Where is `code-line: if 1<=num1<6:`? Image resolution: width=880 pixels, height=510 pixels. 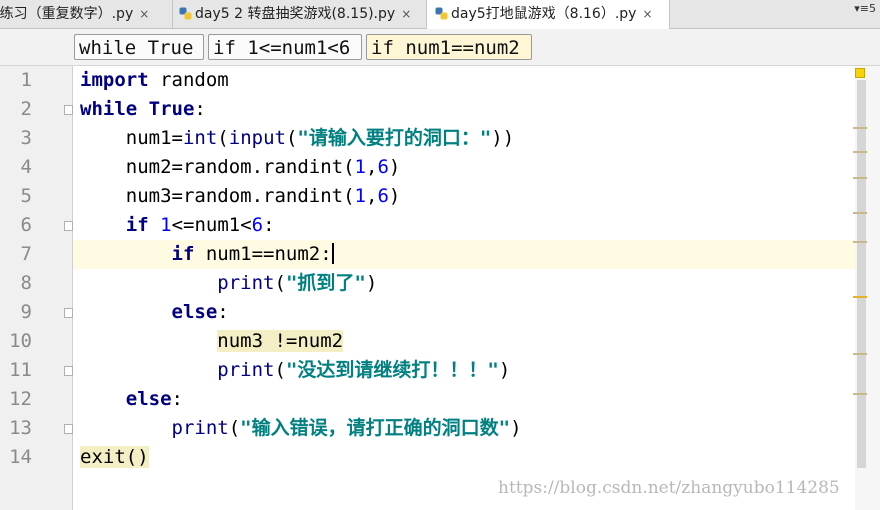 code-line: if 1<=num1<6: is located at coordinates (200, 225).